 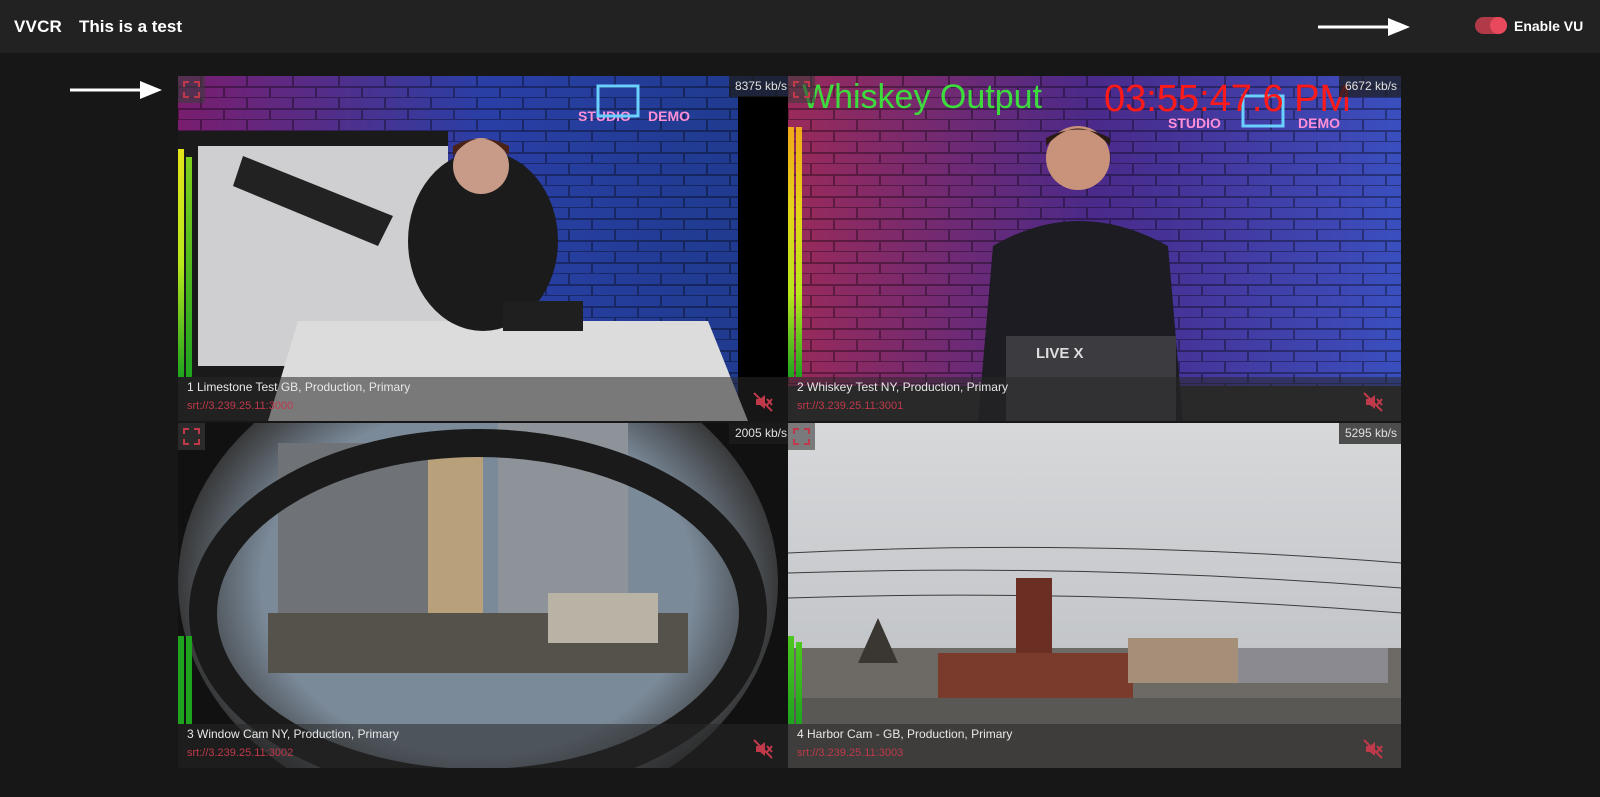 What do you see at coordinates (1228, 99) in the screenshot?
I see `osd-timecode: 03:55:47.6 PM` at bounding box center [1228, 99].